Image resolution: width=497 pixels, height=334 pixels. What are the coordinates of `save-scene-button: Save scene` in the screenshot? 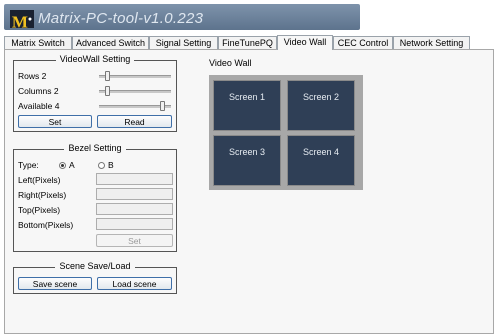 It's located at (55, 283).